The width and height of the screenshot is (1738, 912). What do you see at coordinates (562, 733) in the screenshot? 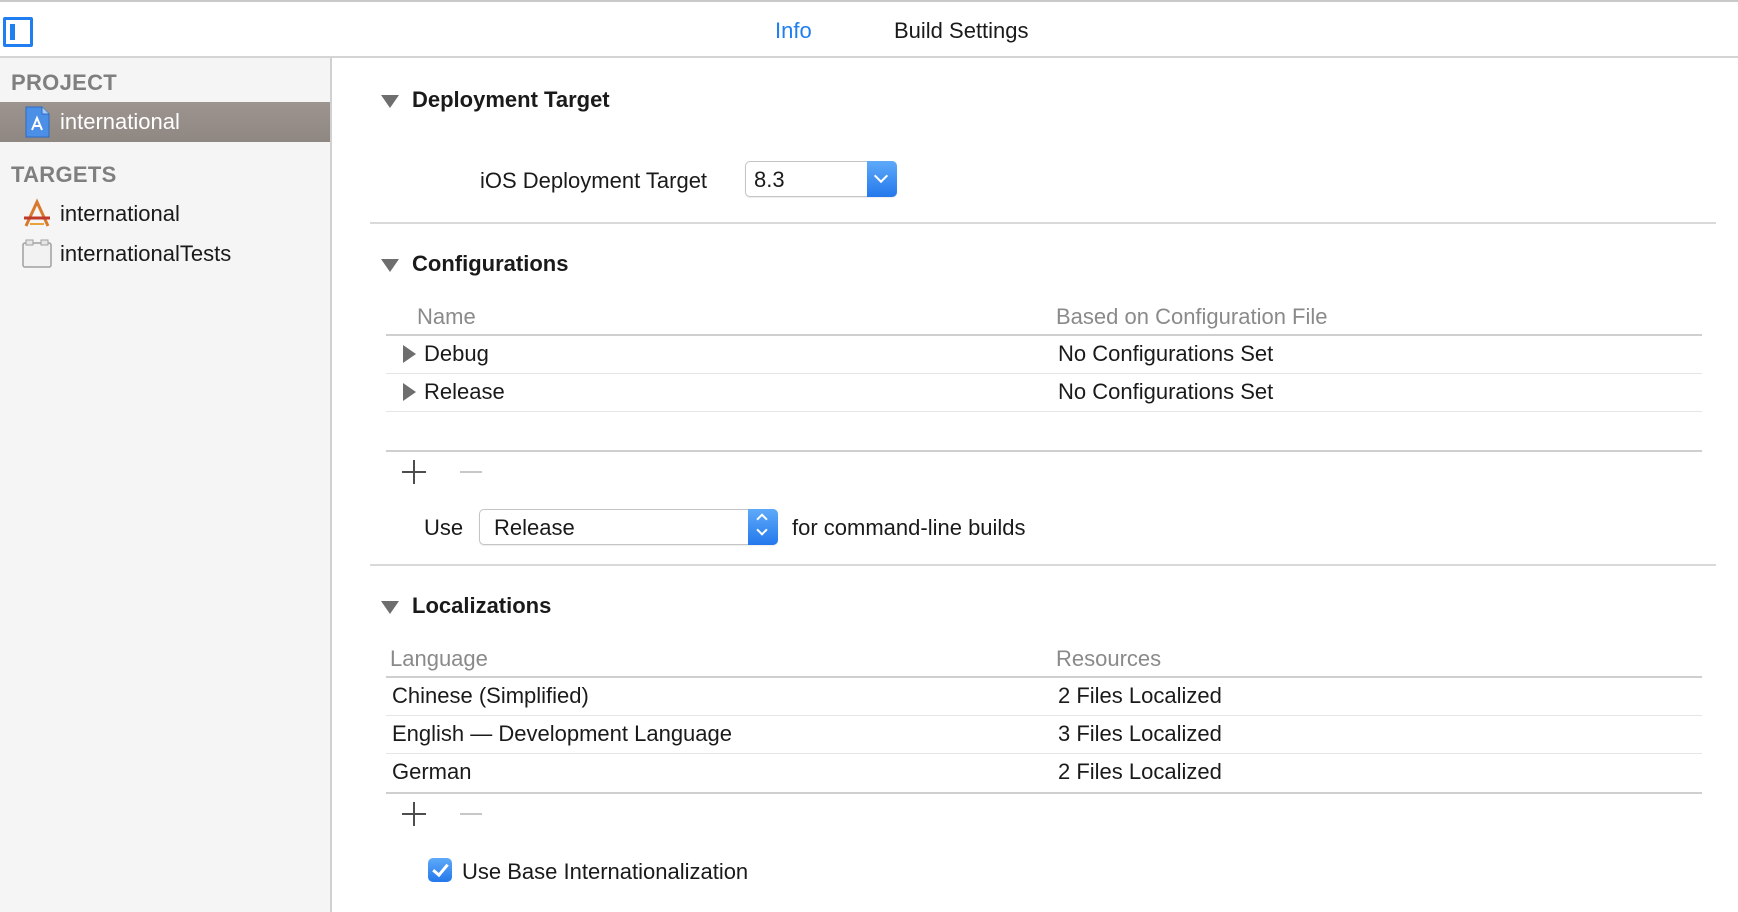
I see `language-name: English — Development Language` at bounding box center [562, 733].